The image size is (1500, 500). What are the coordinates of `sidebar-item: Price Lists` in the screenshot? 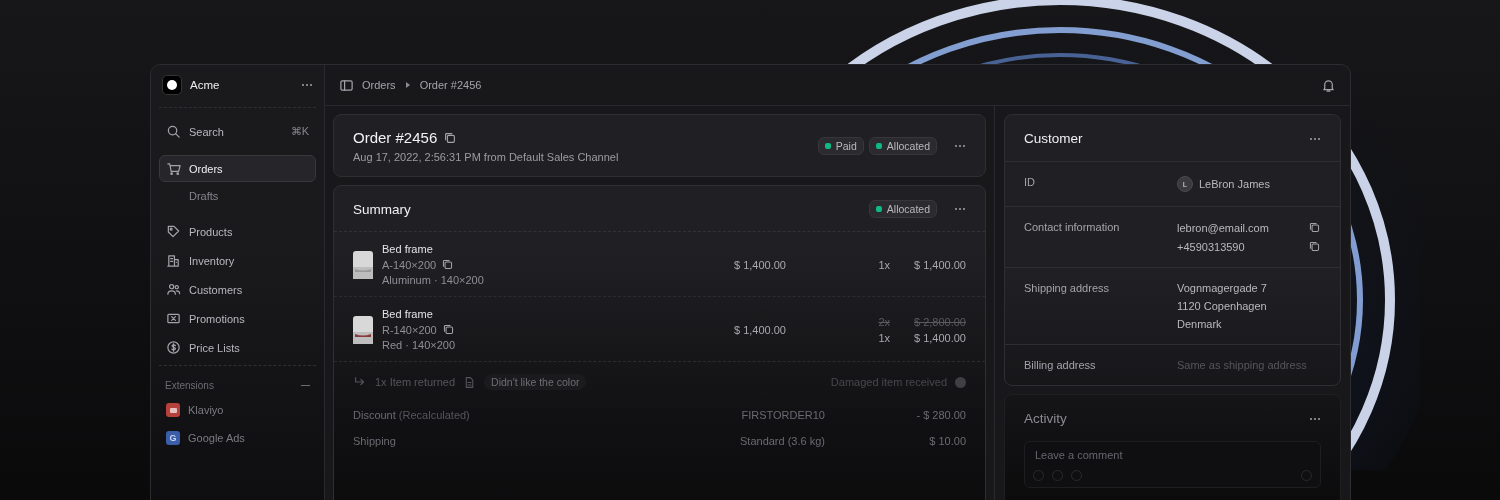 It's located at (237, 347).